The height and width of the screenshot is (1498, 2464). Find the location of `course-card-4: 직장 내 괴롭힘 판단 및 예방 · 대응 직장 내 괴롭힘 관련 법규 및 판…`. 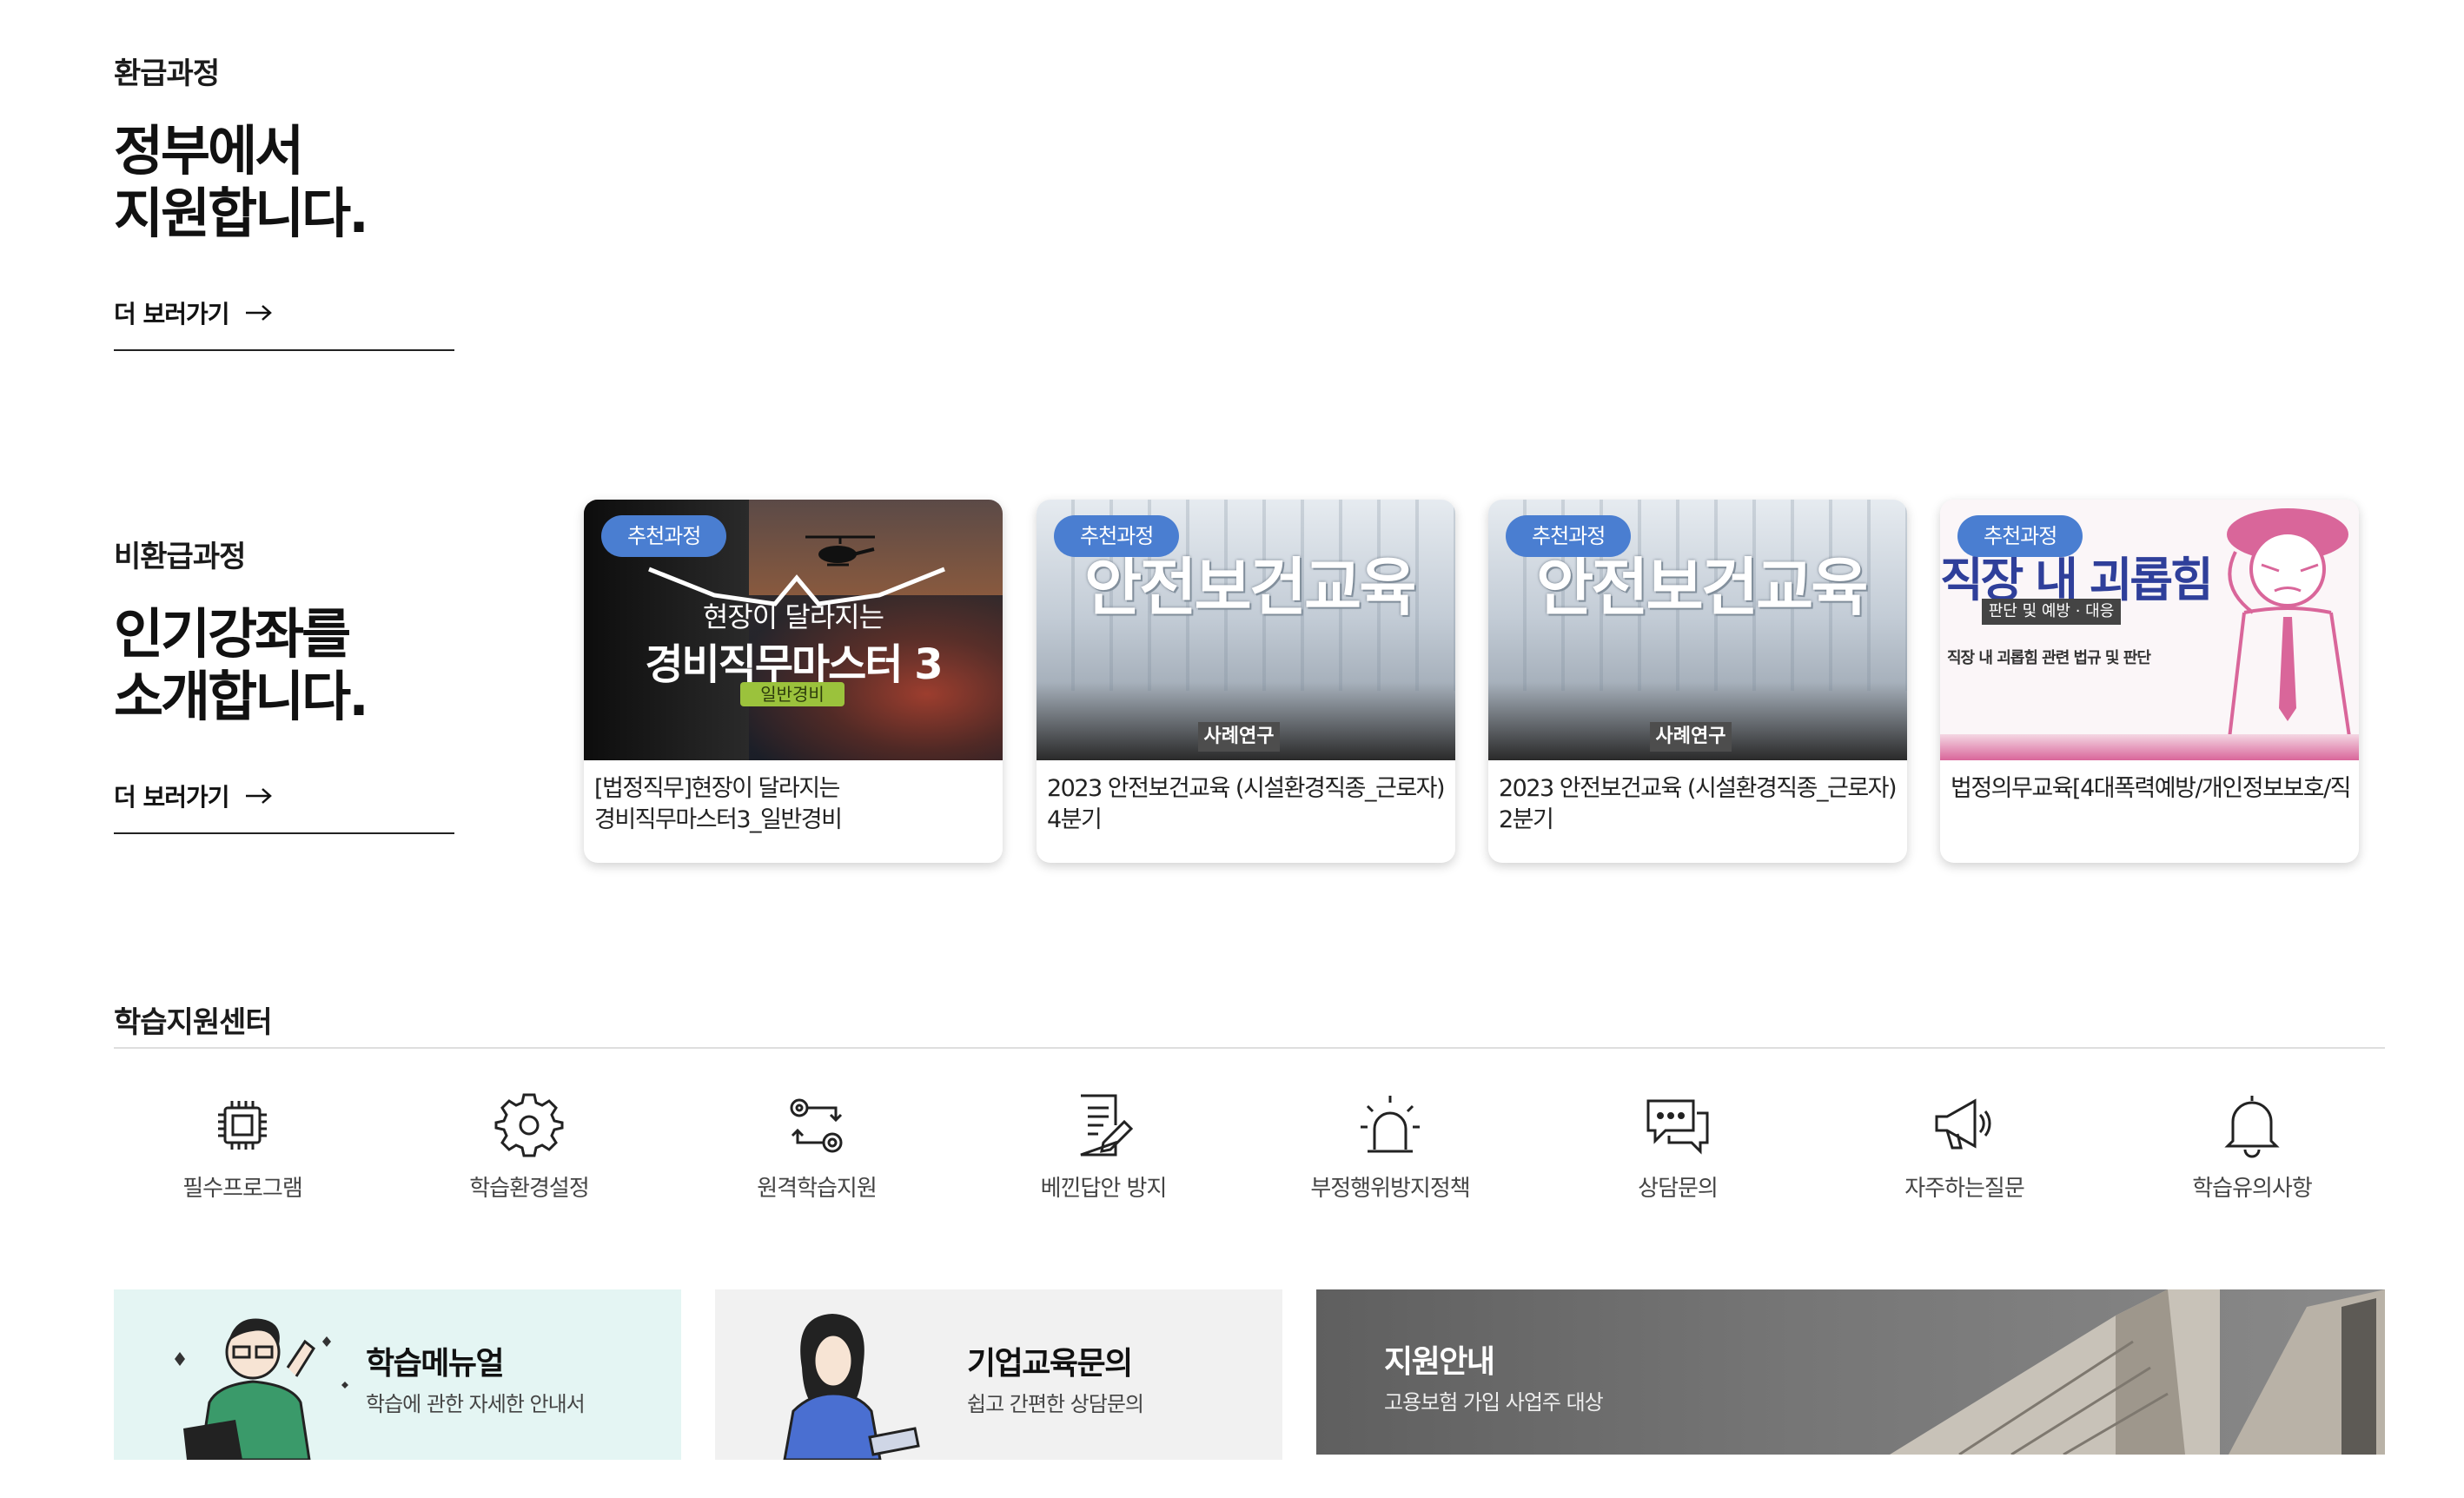

course-card-4: 직장 내 괴롭힘 판단 및 예방 · 대응 직장 내 괴롭힘 관련 법규 및 판… is located at coordinates (2149, 681).